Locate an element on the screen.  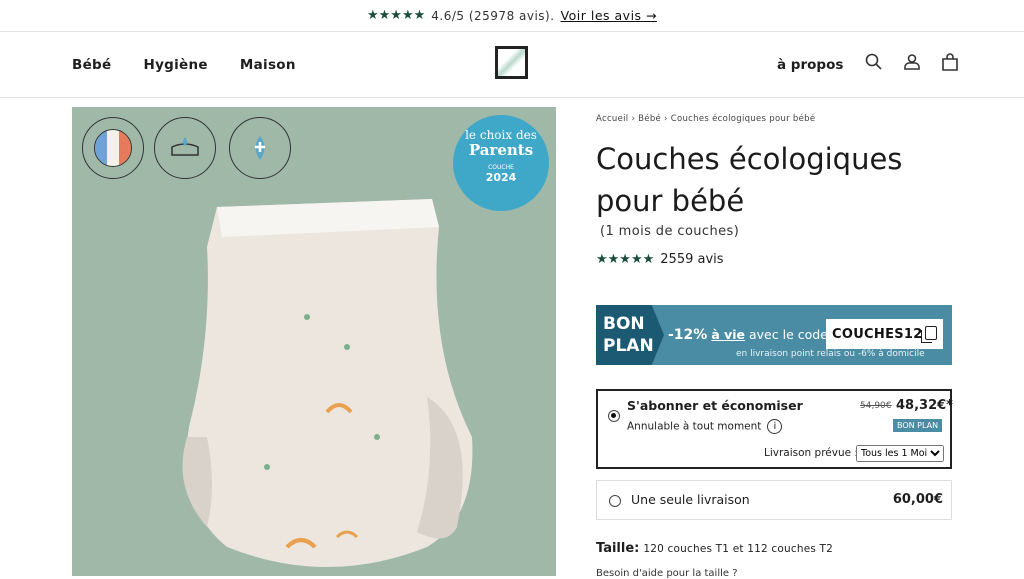
account-icon is located at coordinates (912, 64).